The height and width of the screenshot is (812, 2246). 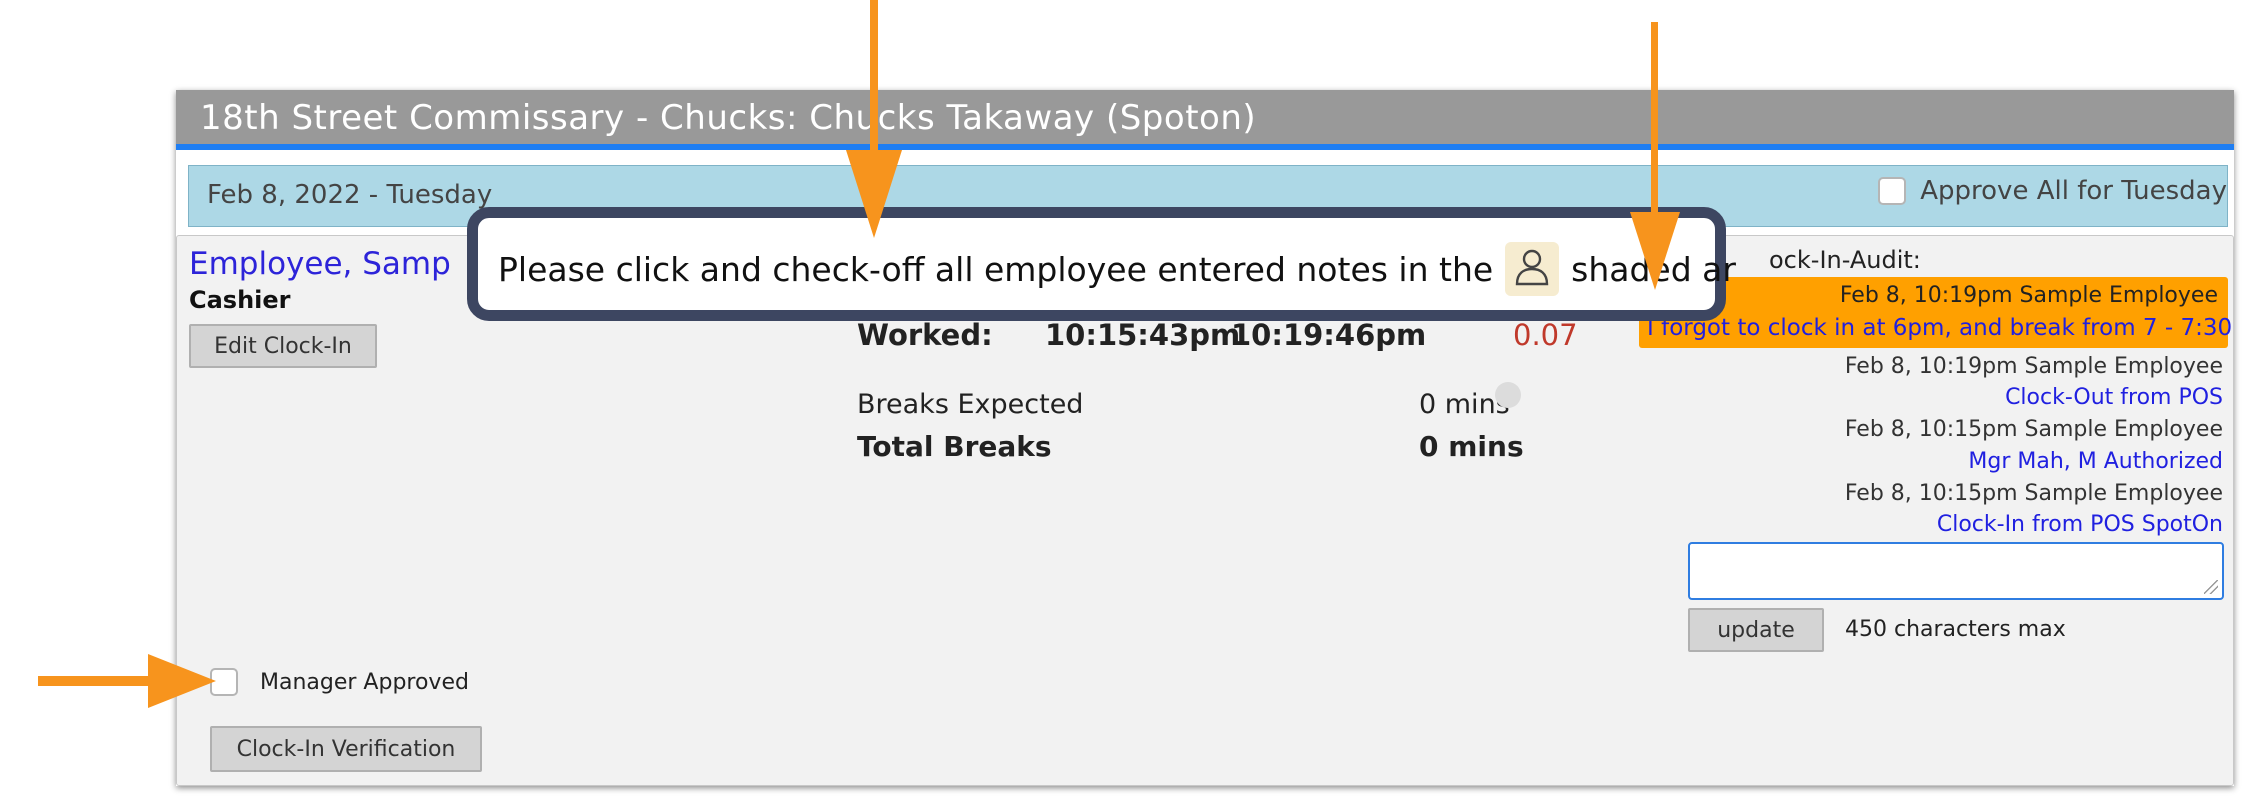 What do you see at coordinates (1508, 395) in the screenshot?
I see `indicator-dot` at bounding box center [1508, 395].